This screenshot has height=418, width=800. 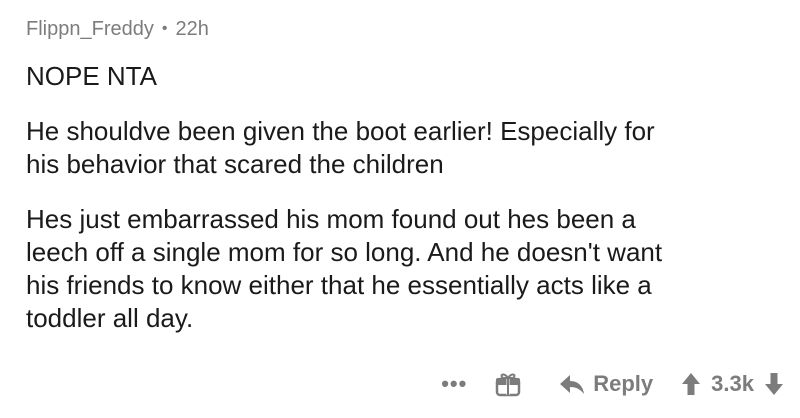 I want to click on upvote-icon, so click(x=691, y=384).